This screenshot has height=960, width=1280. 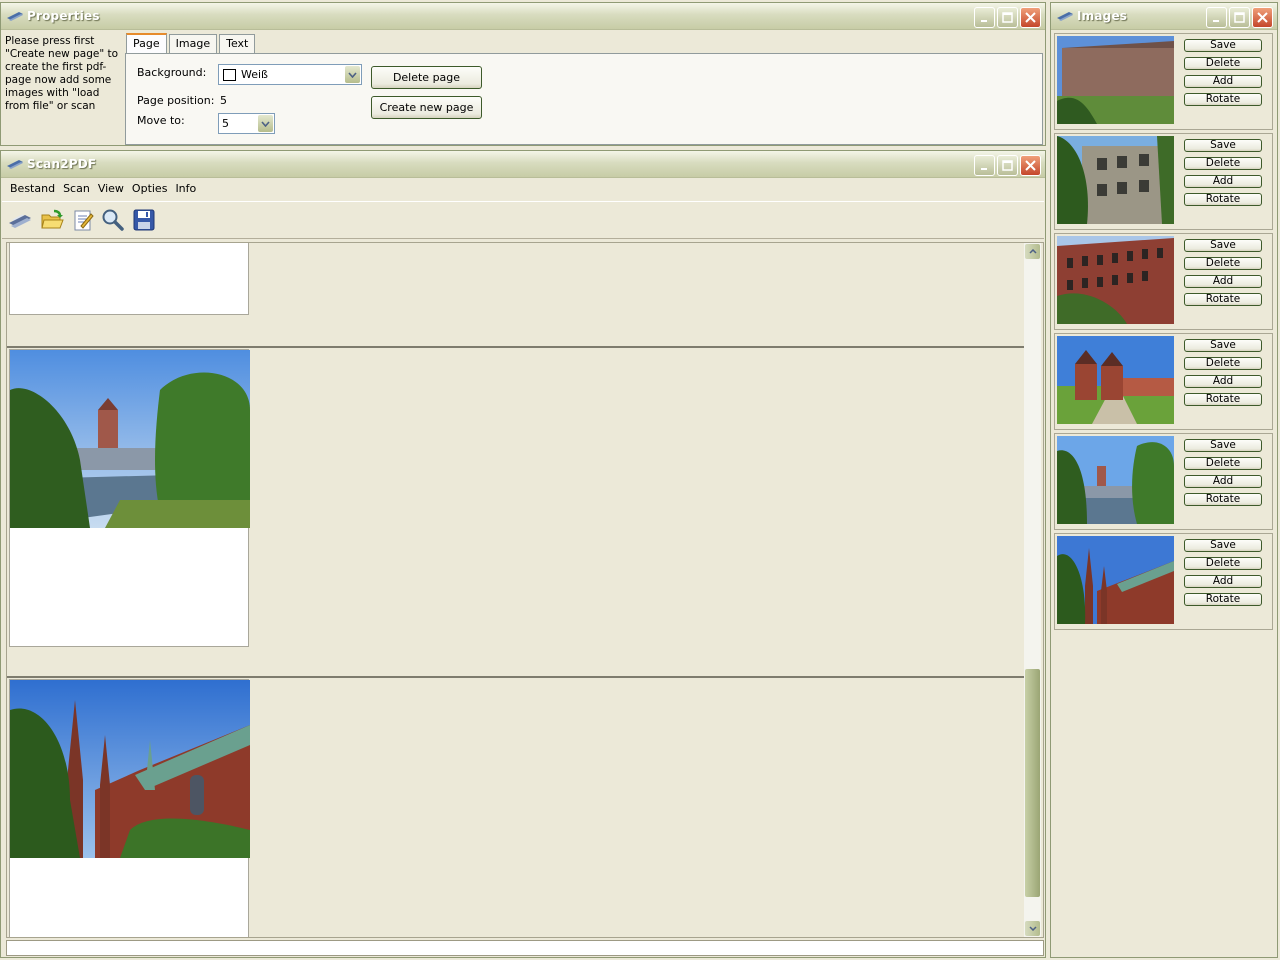 I want to click on page-photo-church, so click(x=130, y=769).